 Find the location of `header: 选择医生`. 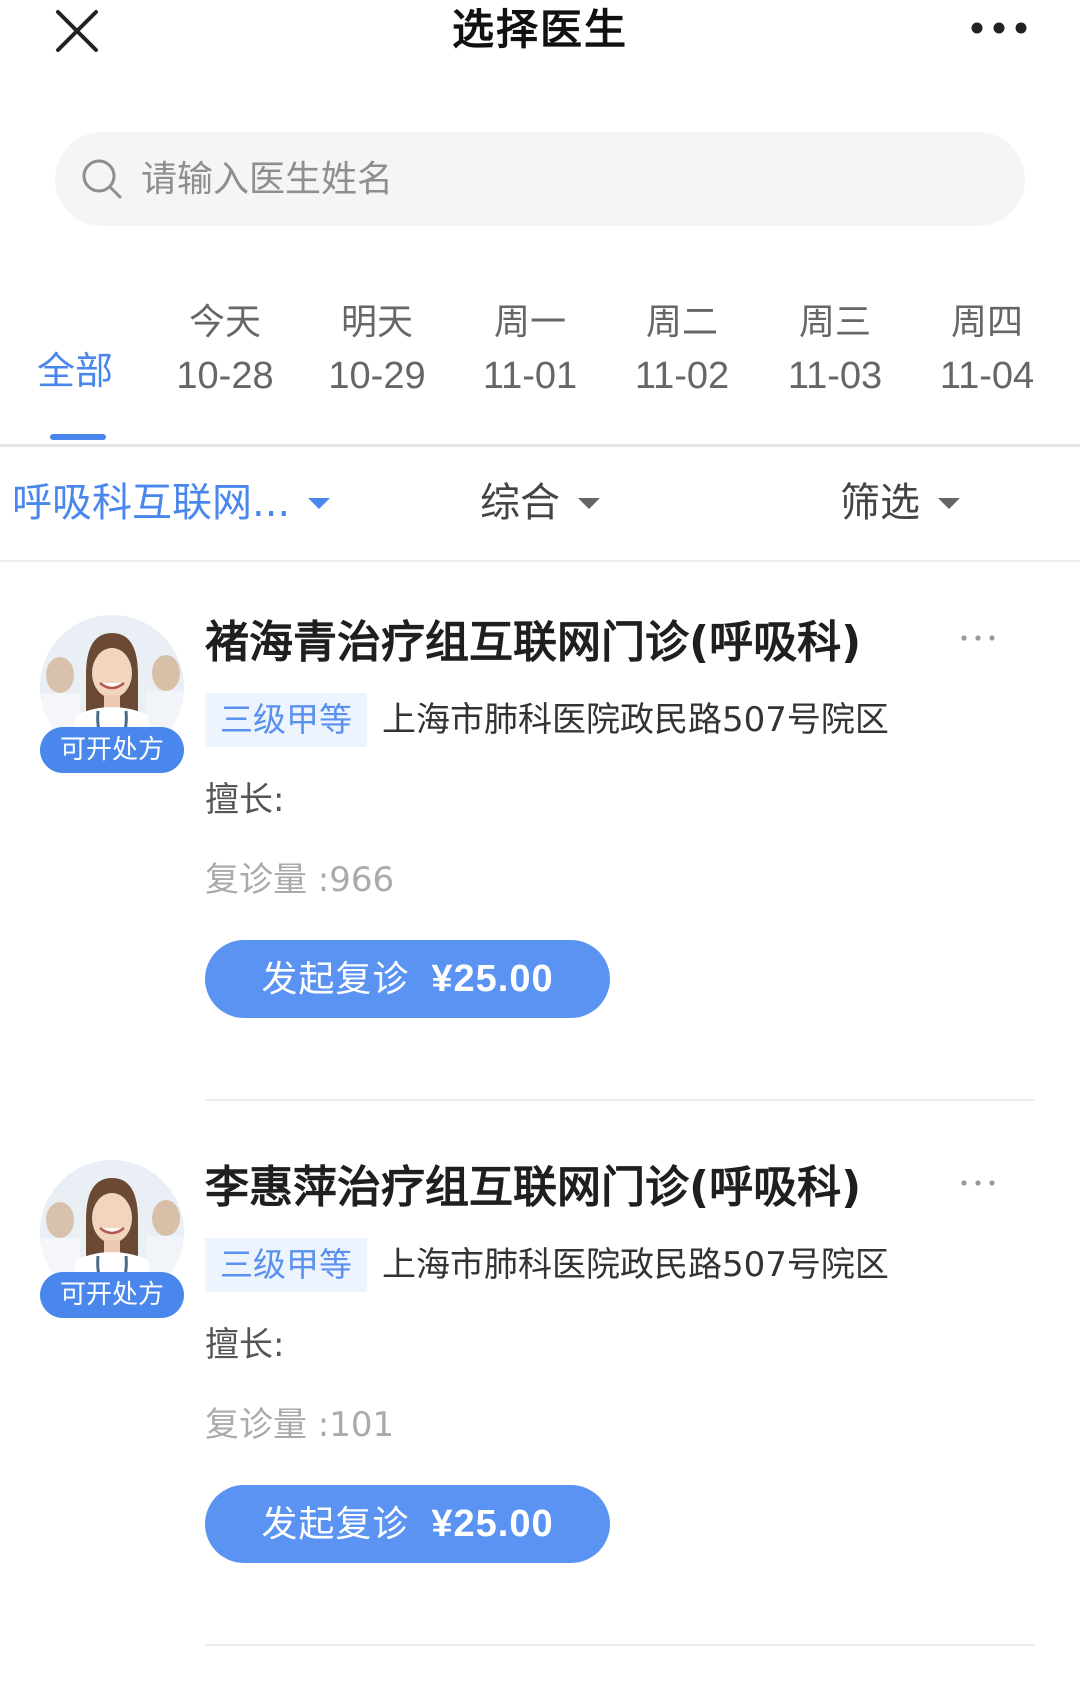

header: 选择医生 is located at coordinates (540, 36).